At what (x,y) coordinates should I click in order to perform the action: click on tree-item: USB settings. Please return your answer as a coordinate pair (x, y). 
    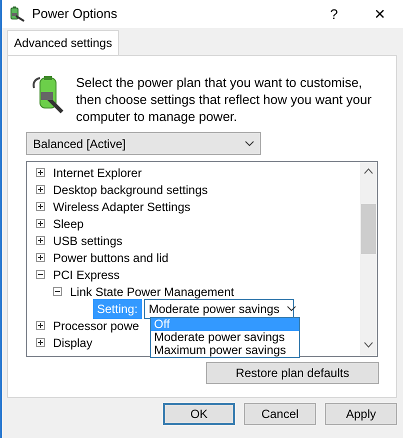
    Looking at the image, I should click on (87, 241).